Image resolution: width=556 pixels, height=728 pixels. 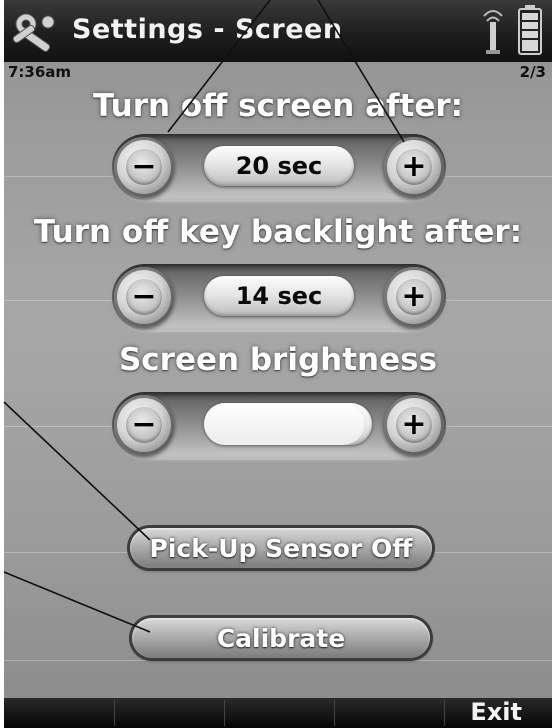 I want to click on clock-time: 7:36am, so click(x=40, y=72).